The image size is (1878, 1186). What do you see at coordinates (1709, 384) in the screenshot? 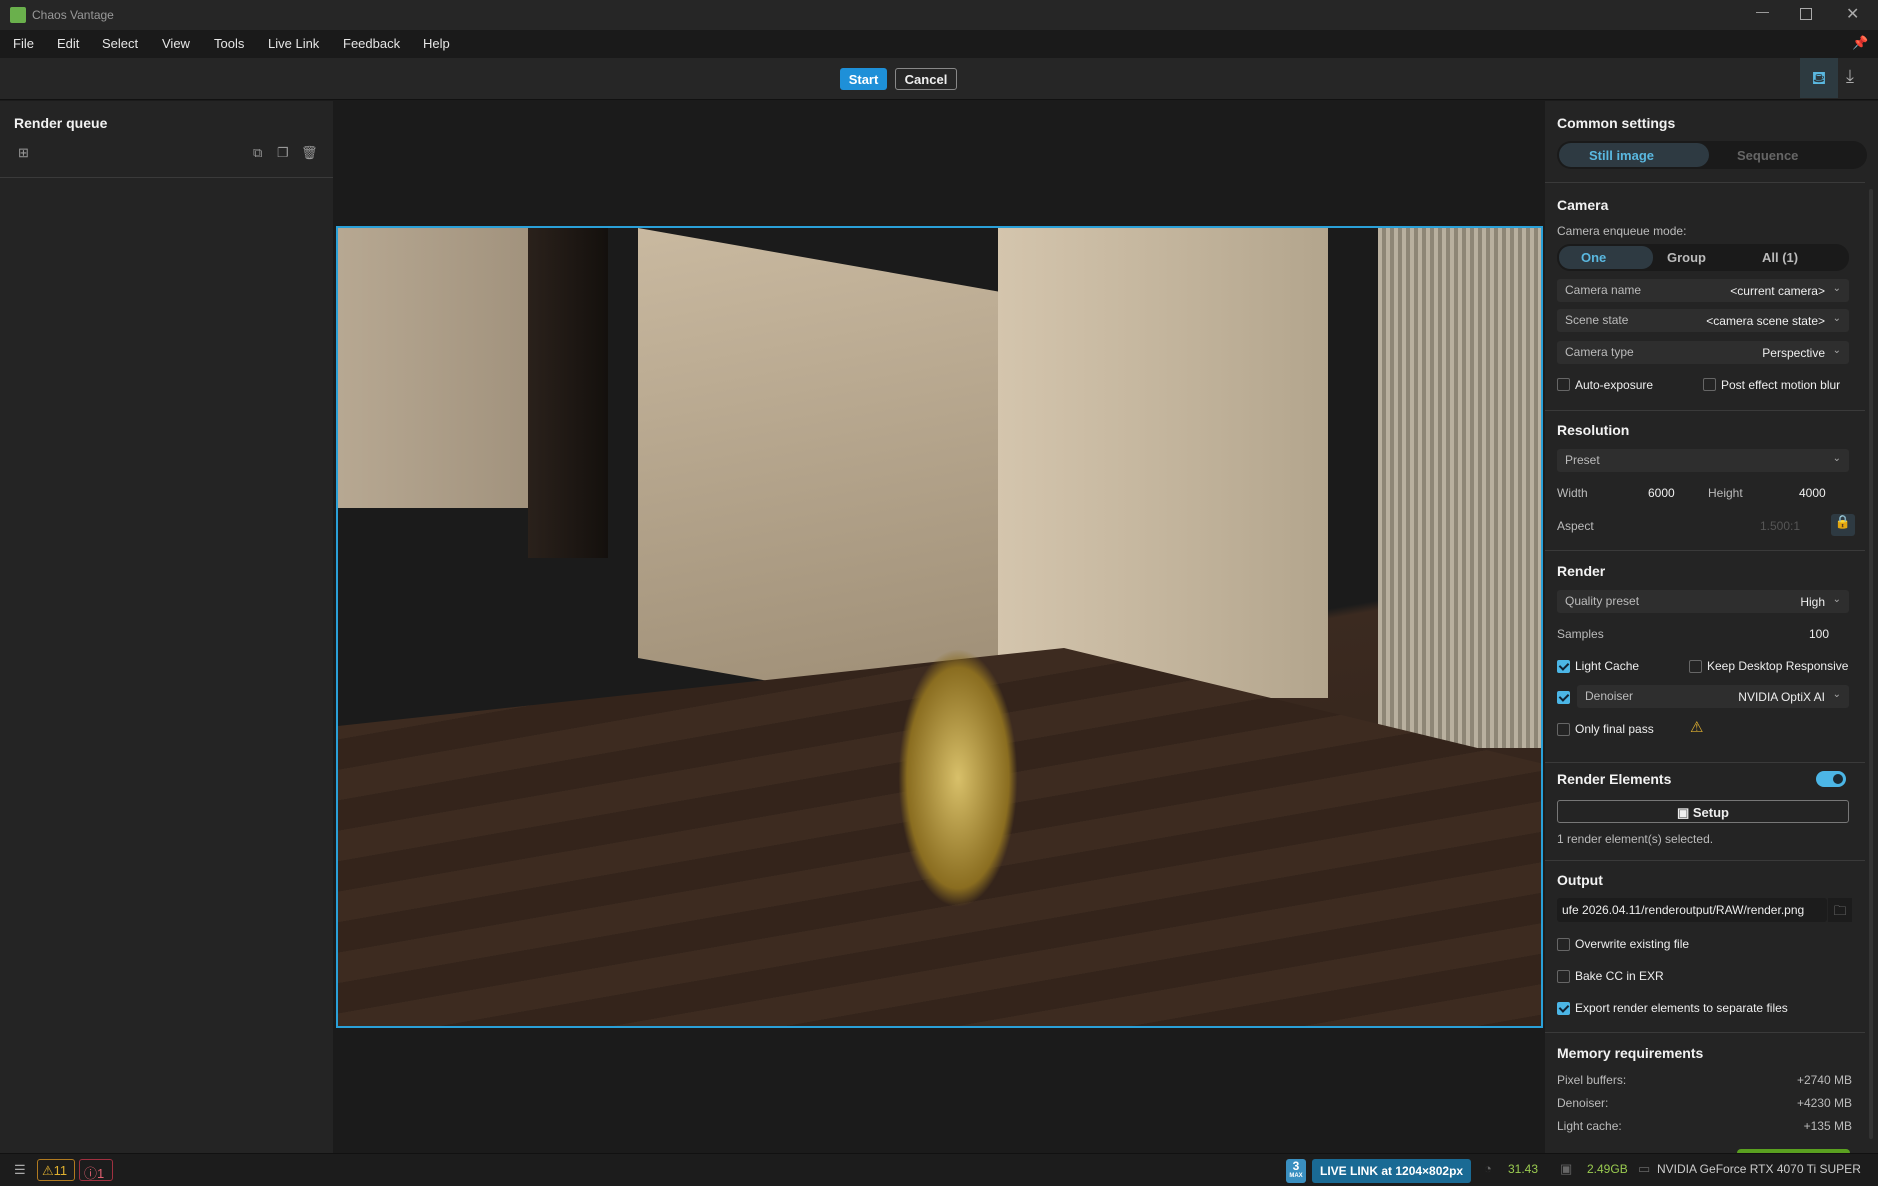
I see `motion-blur-checkbox` at bounding box center [1709, 384].